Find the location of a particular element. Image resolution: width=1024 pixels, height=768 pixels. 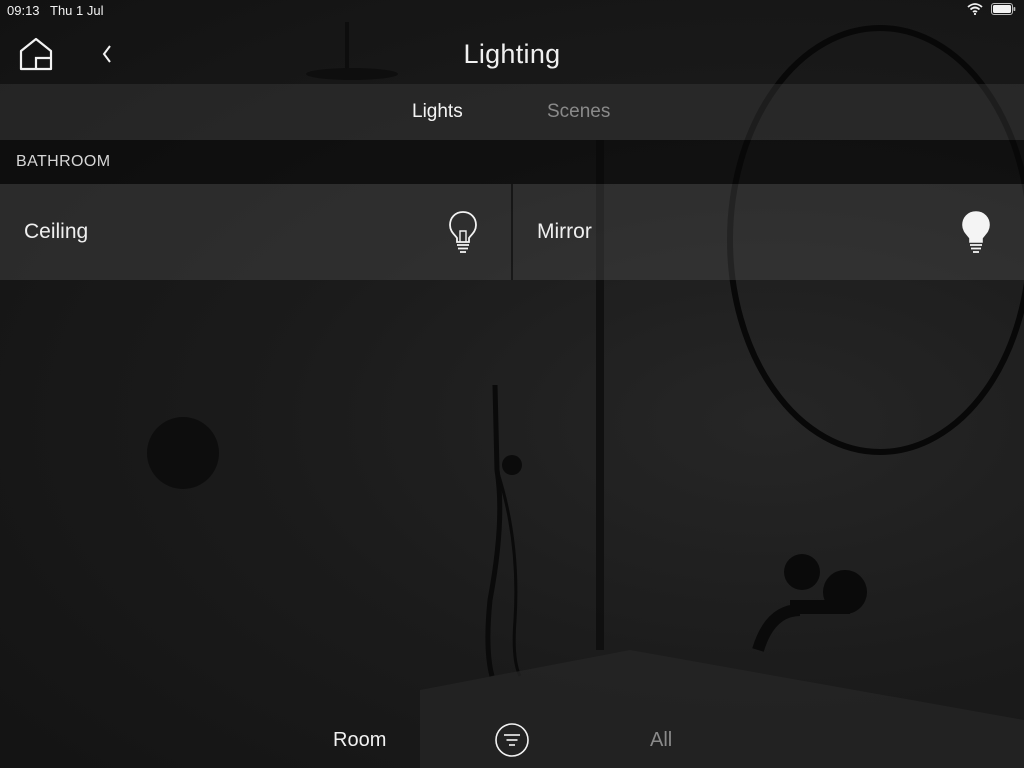

light-tile-ceiling: Ceiling is located at coordinates (255, 232).